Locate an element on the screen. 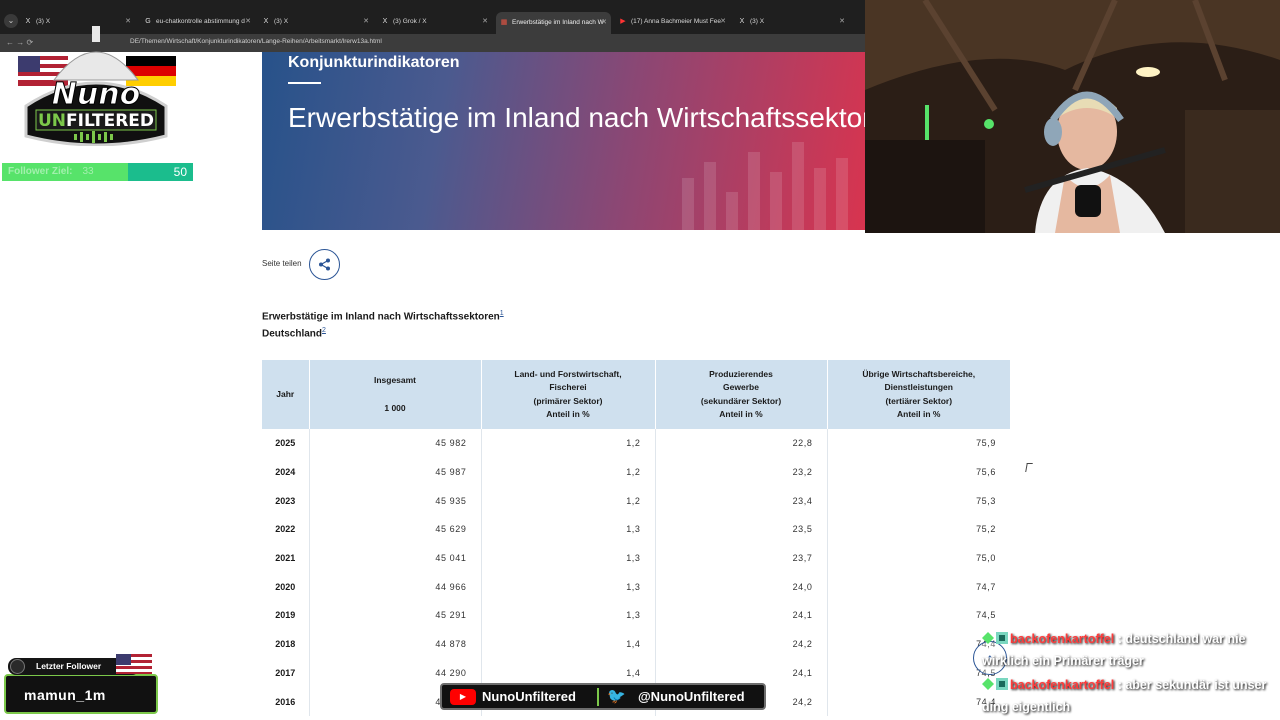 The height and width of the screenshot is (720, 1280). table-row: 2019 45 291 1,3 24,1 74,5 is located at coordinates (636, 615).